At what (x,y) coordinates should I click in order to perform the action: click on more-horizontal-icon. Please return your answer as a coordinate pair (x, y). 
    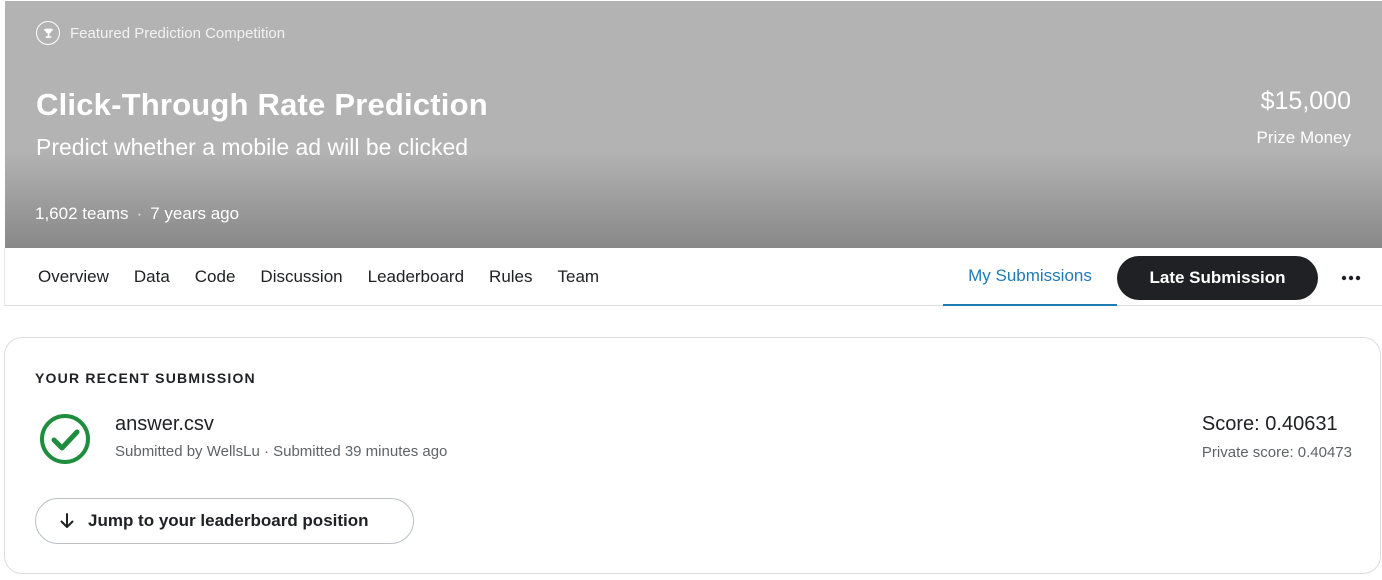
    Looking at the image, I should click on (1351, 278).